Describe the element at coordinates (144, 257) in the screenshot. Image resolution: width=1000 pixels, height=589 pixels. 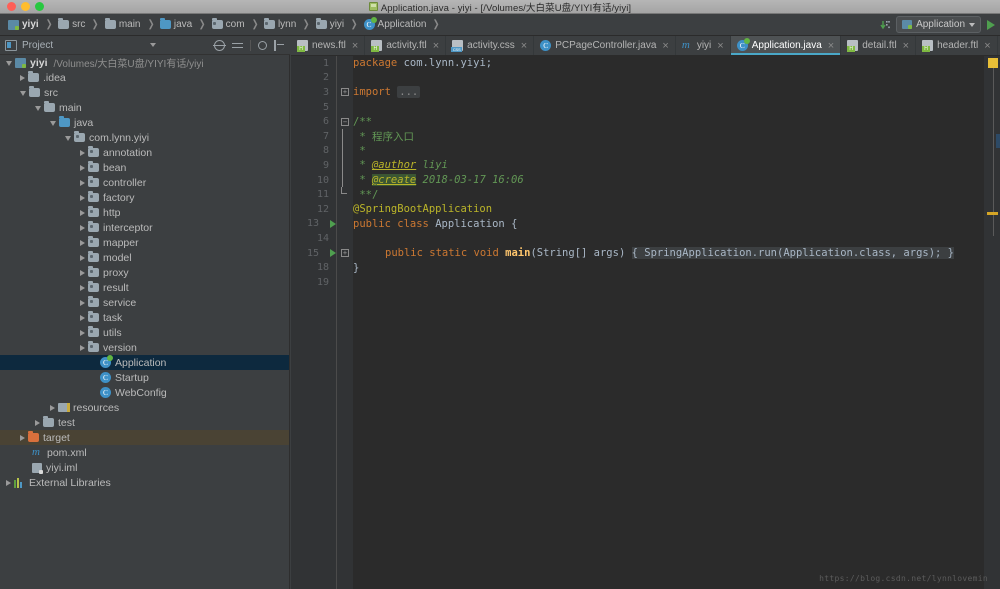
I see `tree-node-model: model` at that location.